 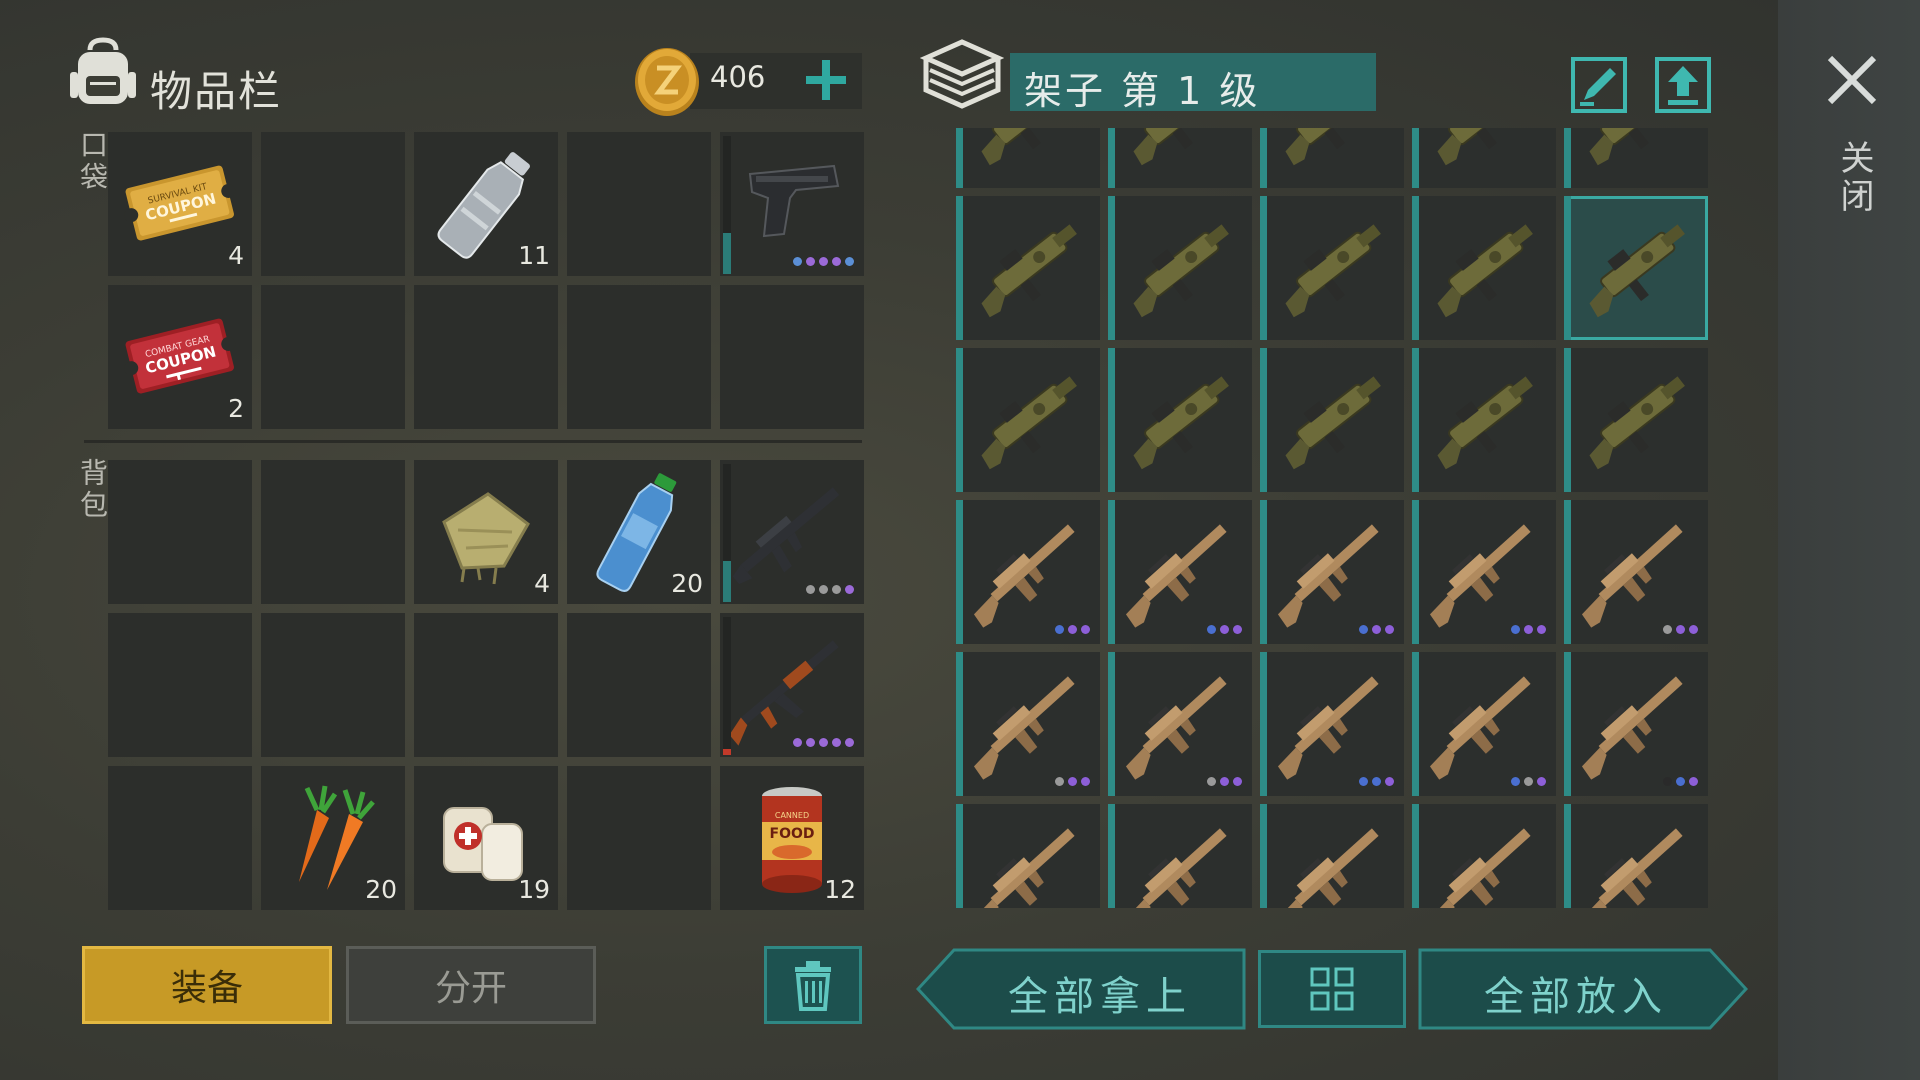 What do you see at coordinates (826, 79) in the screenshot?
I see `add-coins-button` at bounding box center [826, 79].